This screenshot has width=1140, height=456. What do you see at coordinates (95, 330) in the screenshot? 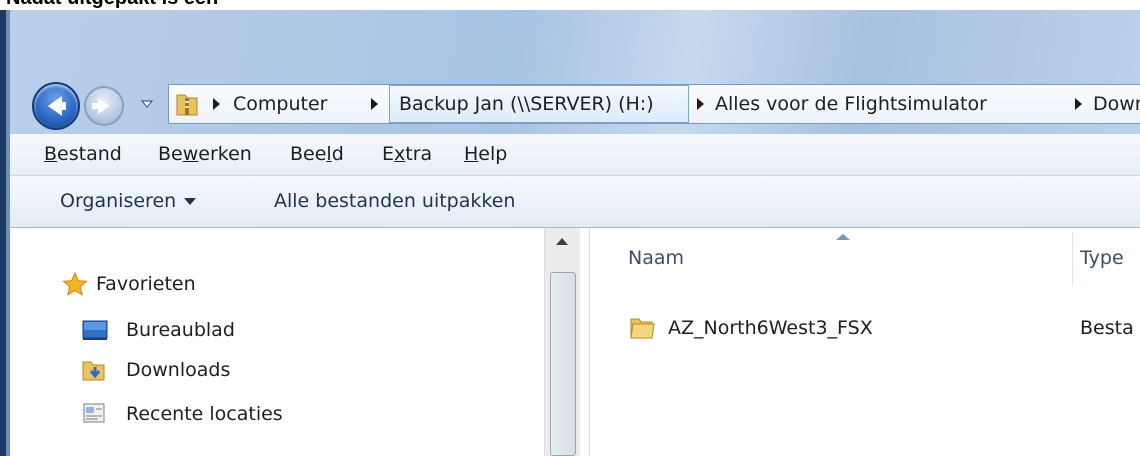
I see `desktop-icon` at bounding box center [95, 330].